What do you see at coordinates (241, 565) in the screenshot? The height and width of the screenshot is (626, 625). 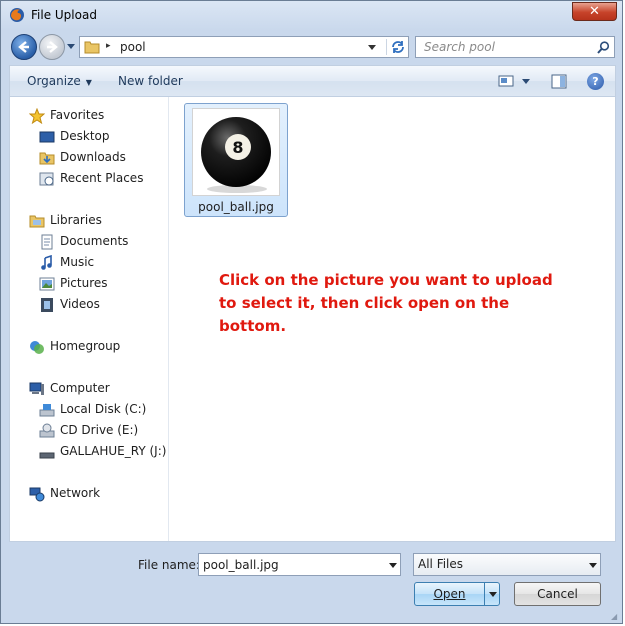 I see `file-name-value: pool_ball.jpg` at bounding box center [241, 565].